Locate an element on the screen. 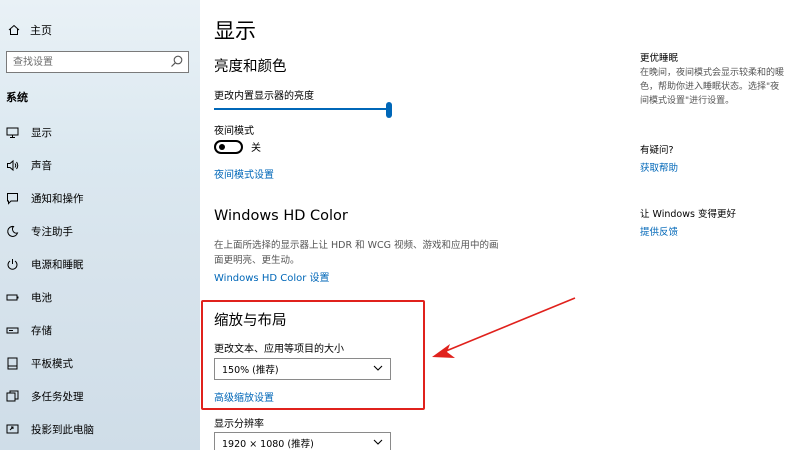 Image resolution: width=800 pixels, height=450 pixels. home-link: 主页 is located at coordinates (30, 30).